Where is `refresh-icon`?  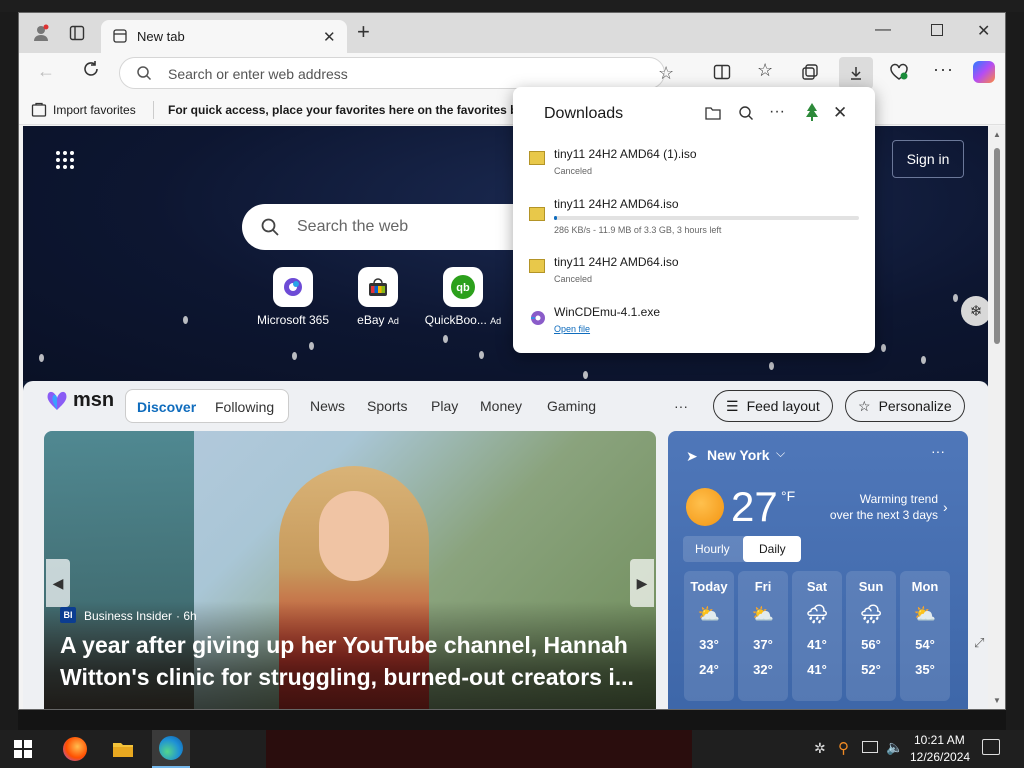 refresh-icon is located at coordinates (91, 71).